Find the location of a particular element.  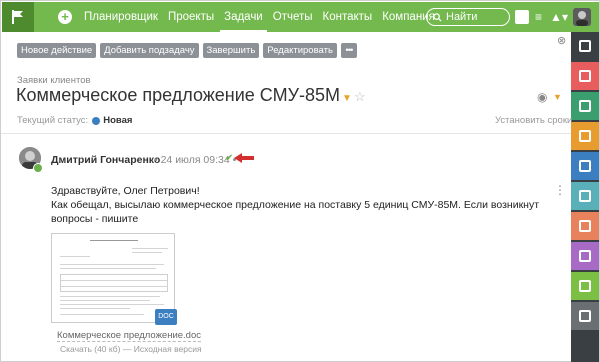

eye-icon: ◉ is located at coordinates (542, 97).